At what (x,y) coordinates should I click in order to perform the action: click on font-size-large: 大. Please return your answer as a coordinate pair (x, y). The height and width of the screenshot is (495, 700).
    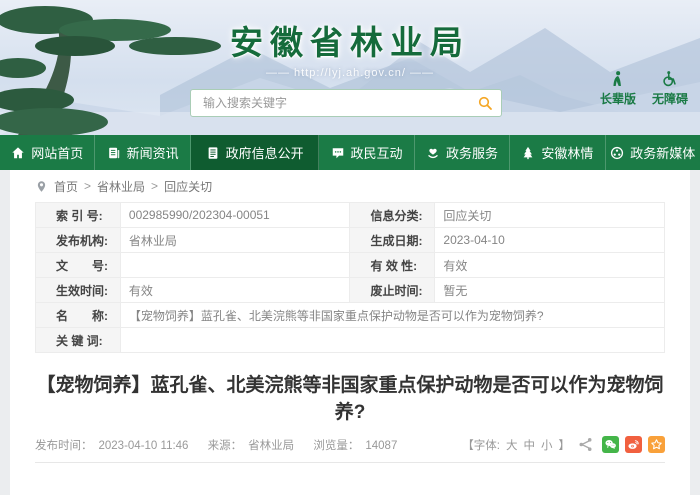
    Looking at the image, I should click on (512, 445).